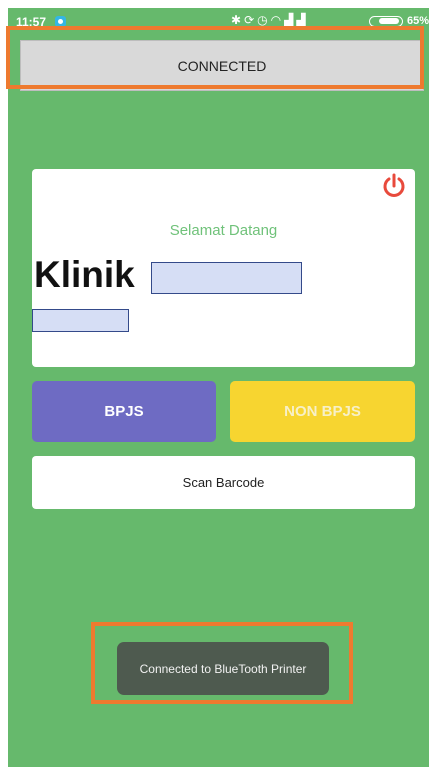  I want to click on bpjs-button: BPJS, so click(124, 411).